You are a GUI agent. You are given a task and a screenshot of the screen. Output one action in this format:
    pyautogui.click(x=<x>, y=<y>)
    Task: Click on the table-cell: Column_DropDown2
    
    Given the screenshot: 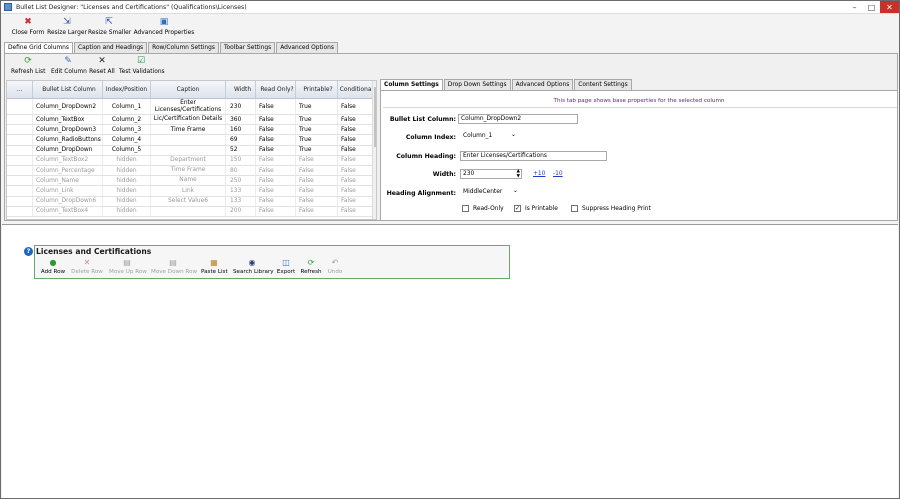 What is the action you would take?
    pyautogui.click(x=68, y=106)
    